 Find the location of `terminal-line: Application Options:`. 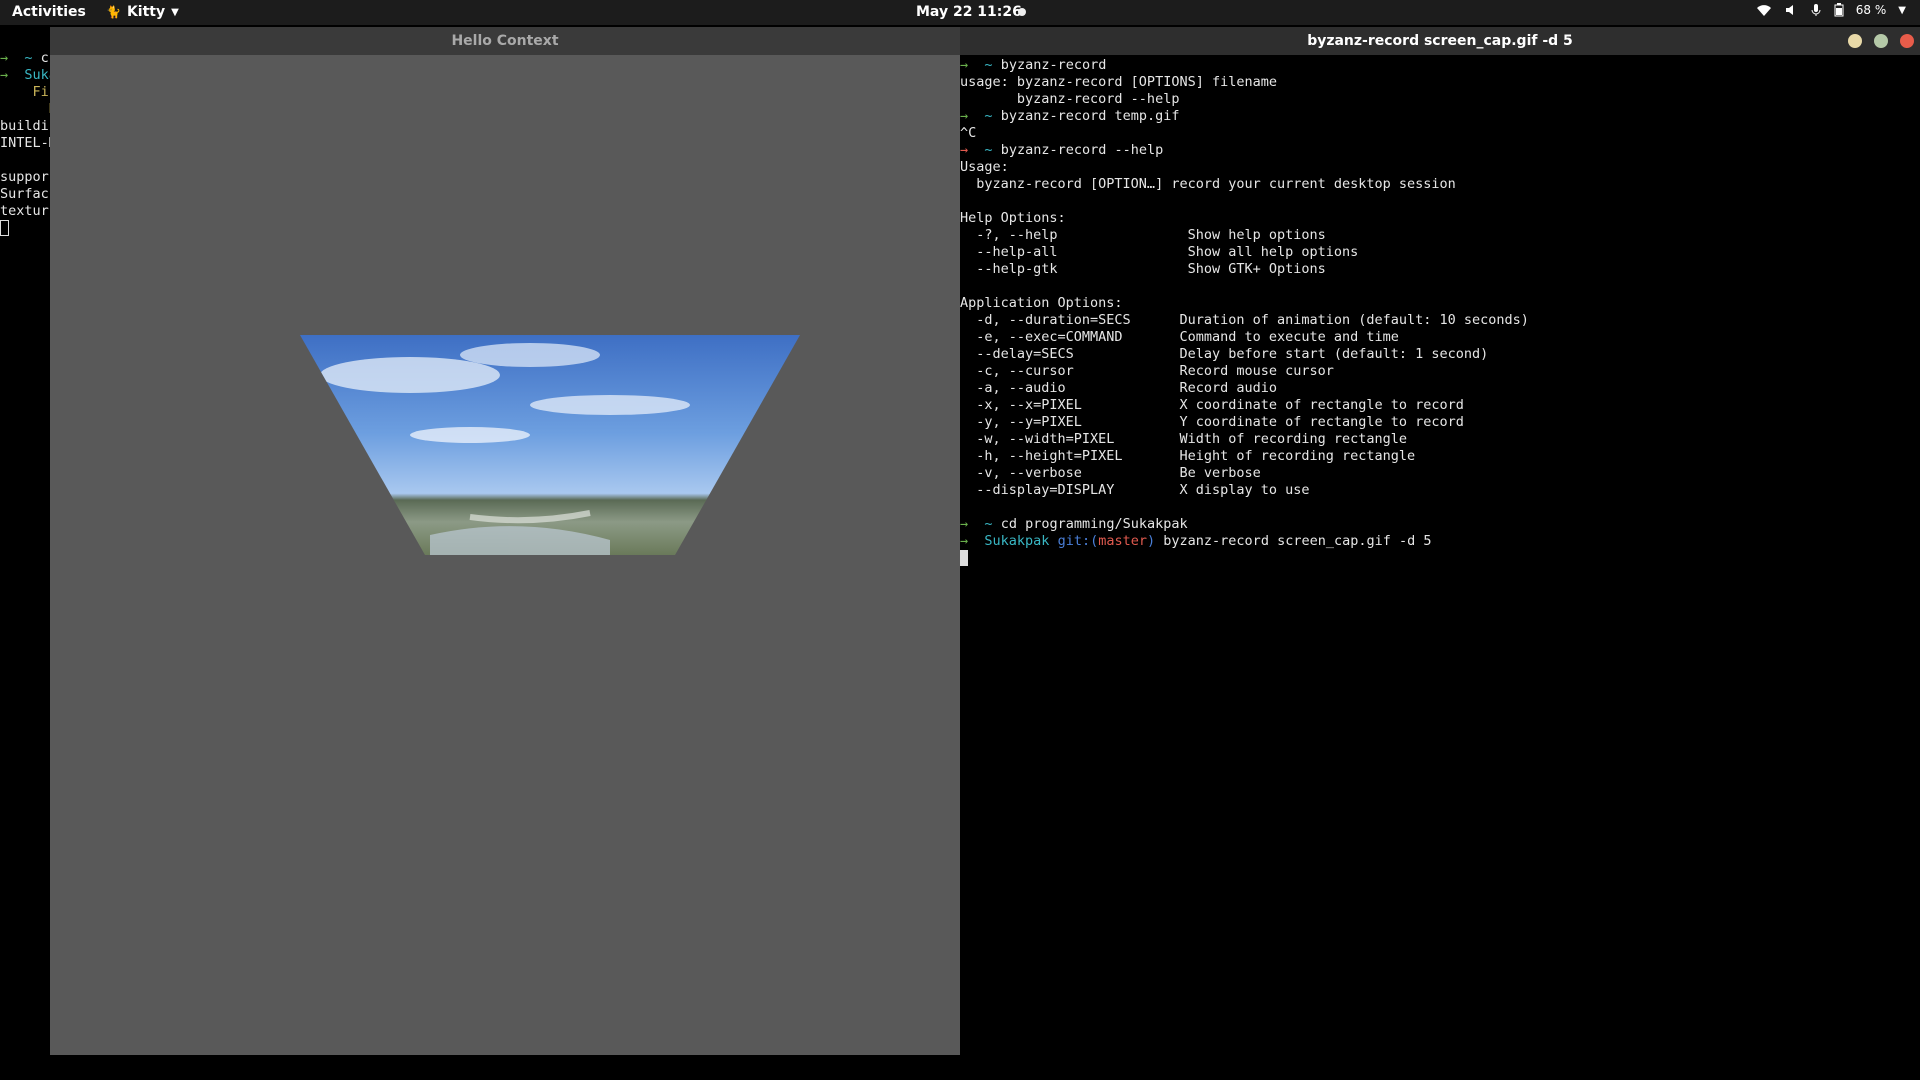

terminal-line: Application Options: is located at coordinates (1041, 303).